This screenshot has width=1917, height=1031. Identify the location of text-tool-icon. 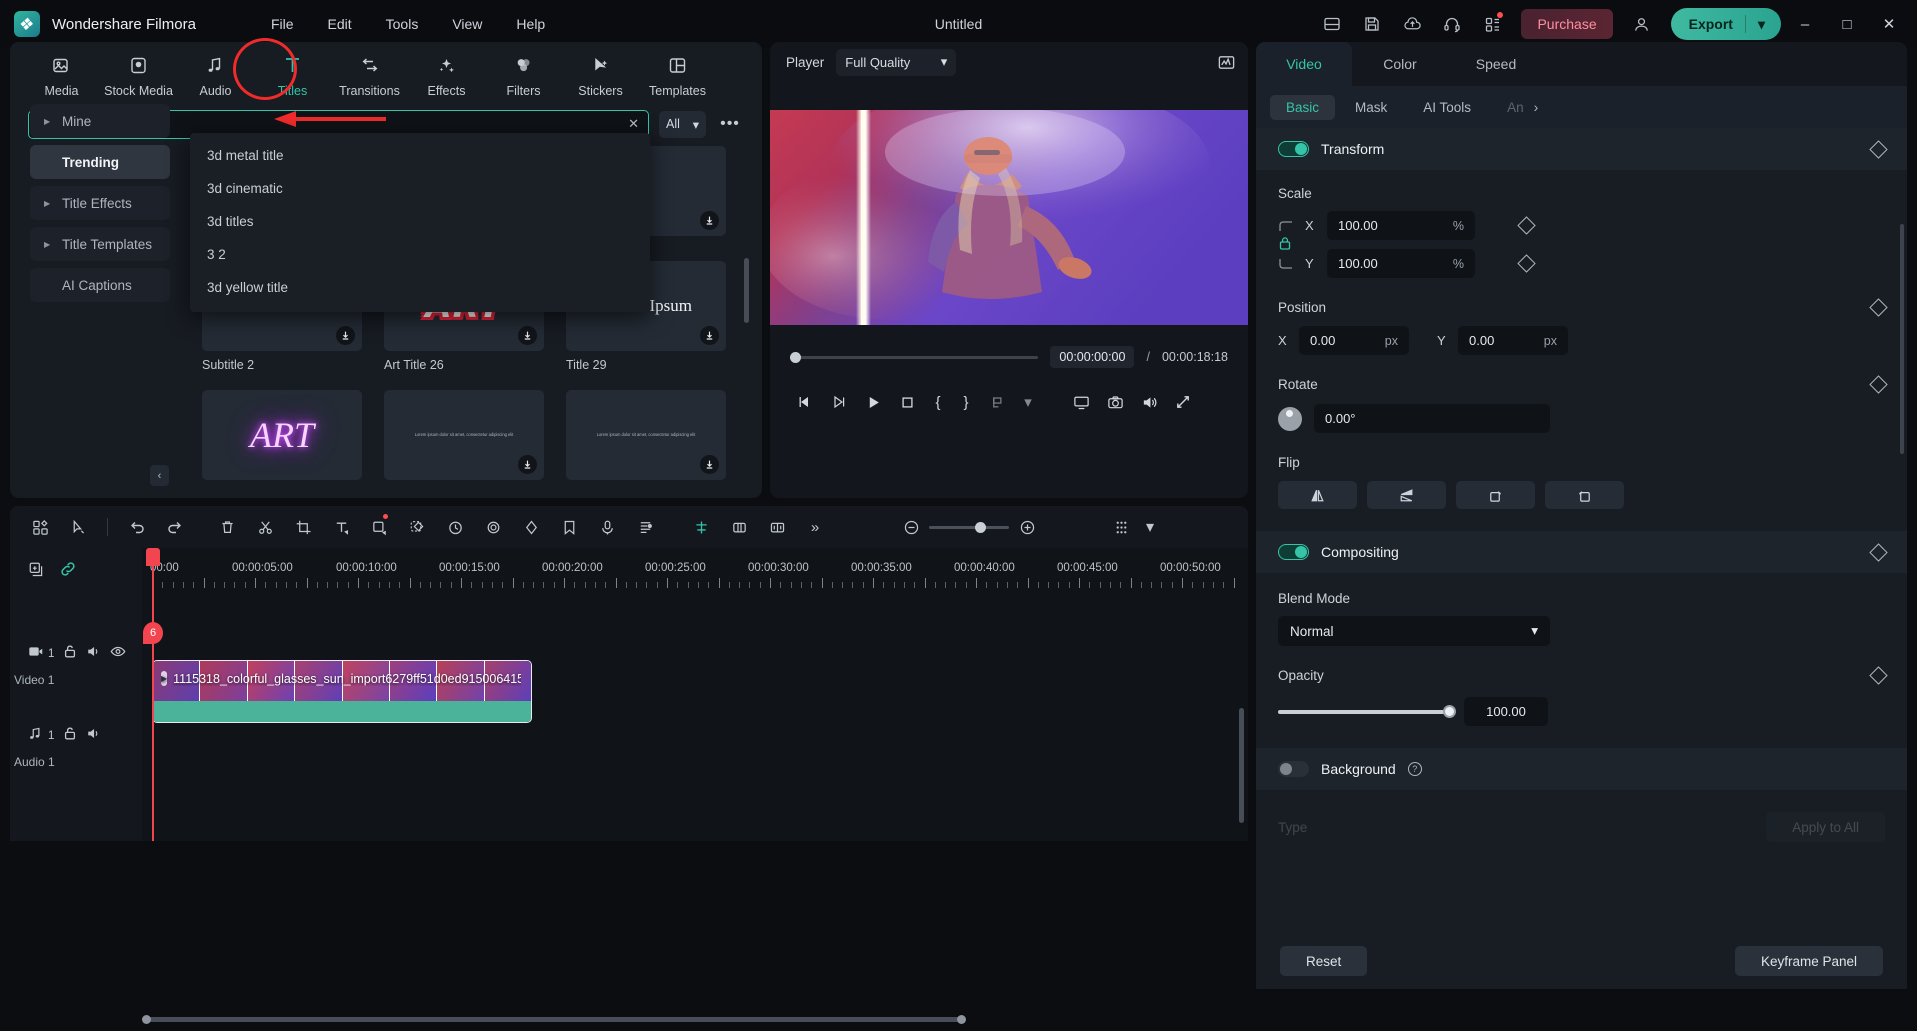
(341, 527).